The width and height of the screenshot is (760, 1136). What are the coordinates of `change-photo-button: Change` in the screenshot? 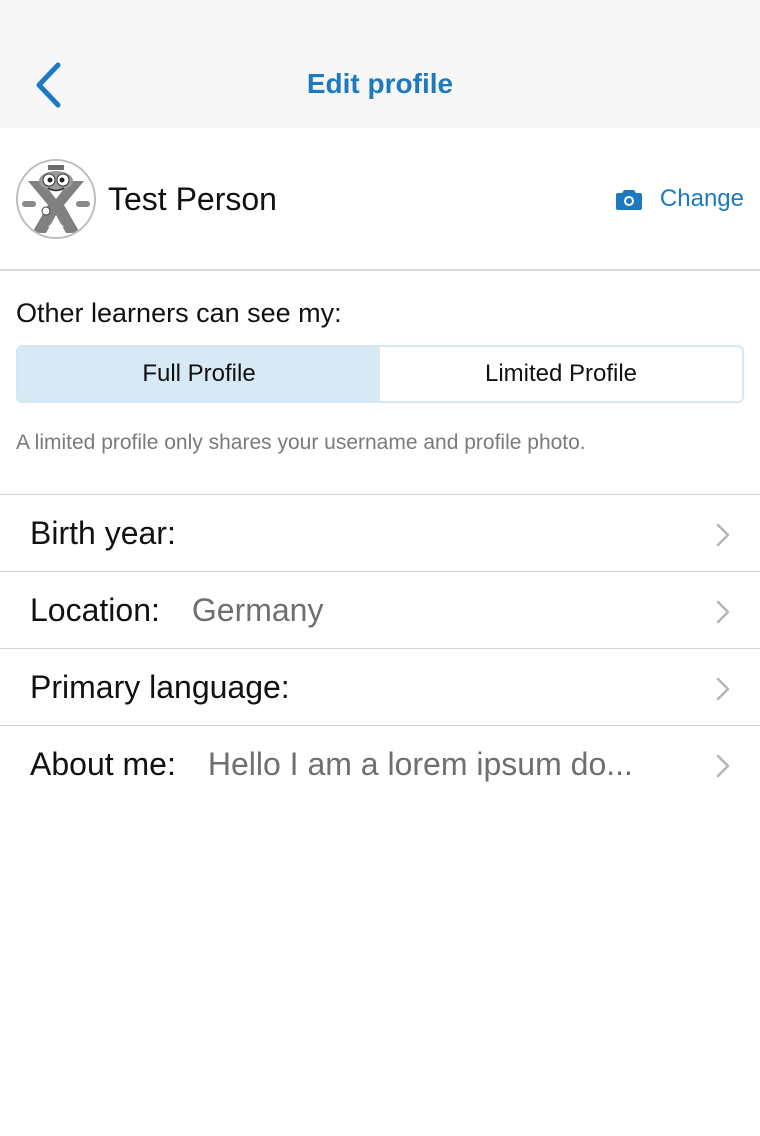 It's located at (679, 199).